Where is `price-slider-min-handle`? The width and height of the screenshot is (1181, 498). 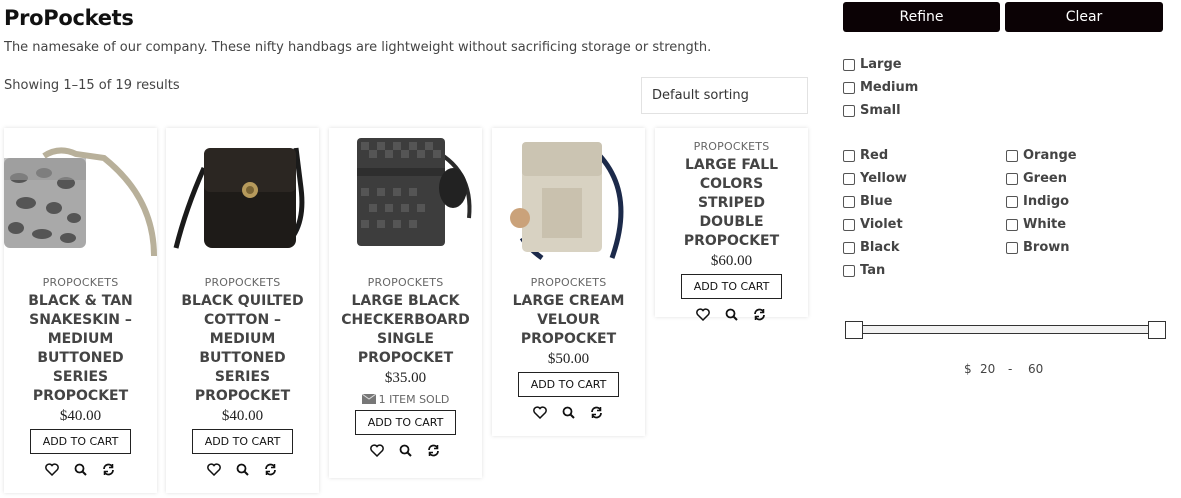 price-slider-min-handle is located at coordinates (854, 330).